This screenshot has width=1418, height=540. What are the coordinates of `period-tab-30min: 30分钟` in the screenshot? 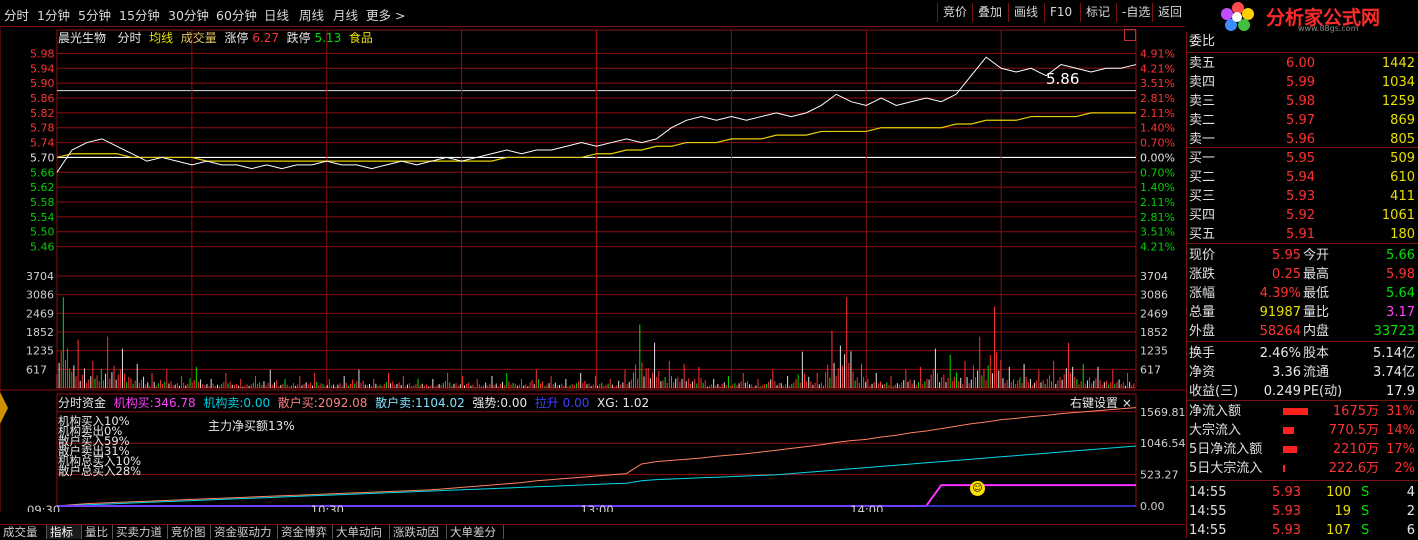 It's located at (188, 14).